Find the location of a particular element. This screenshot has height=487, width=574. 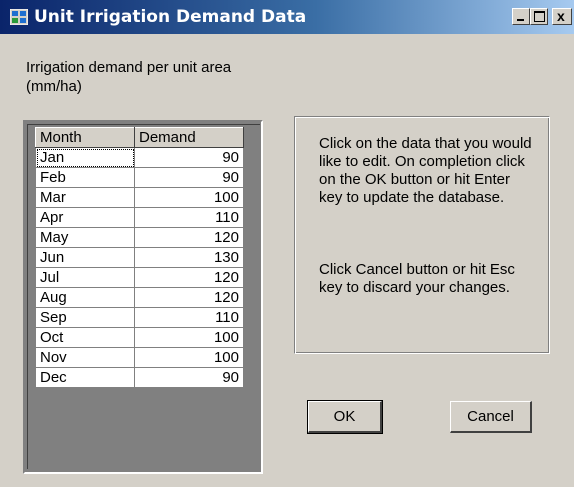

table-row: Oct 100 is located at coordinates (139, 337).